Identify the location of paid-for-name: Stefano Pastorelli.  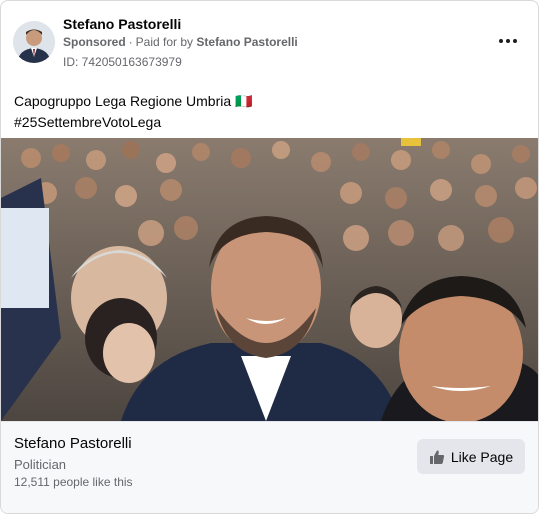
(246, 42).